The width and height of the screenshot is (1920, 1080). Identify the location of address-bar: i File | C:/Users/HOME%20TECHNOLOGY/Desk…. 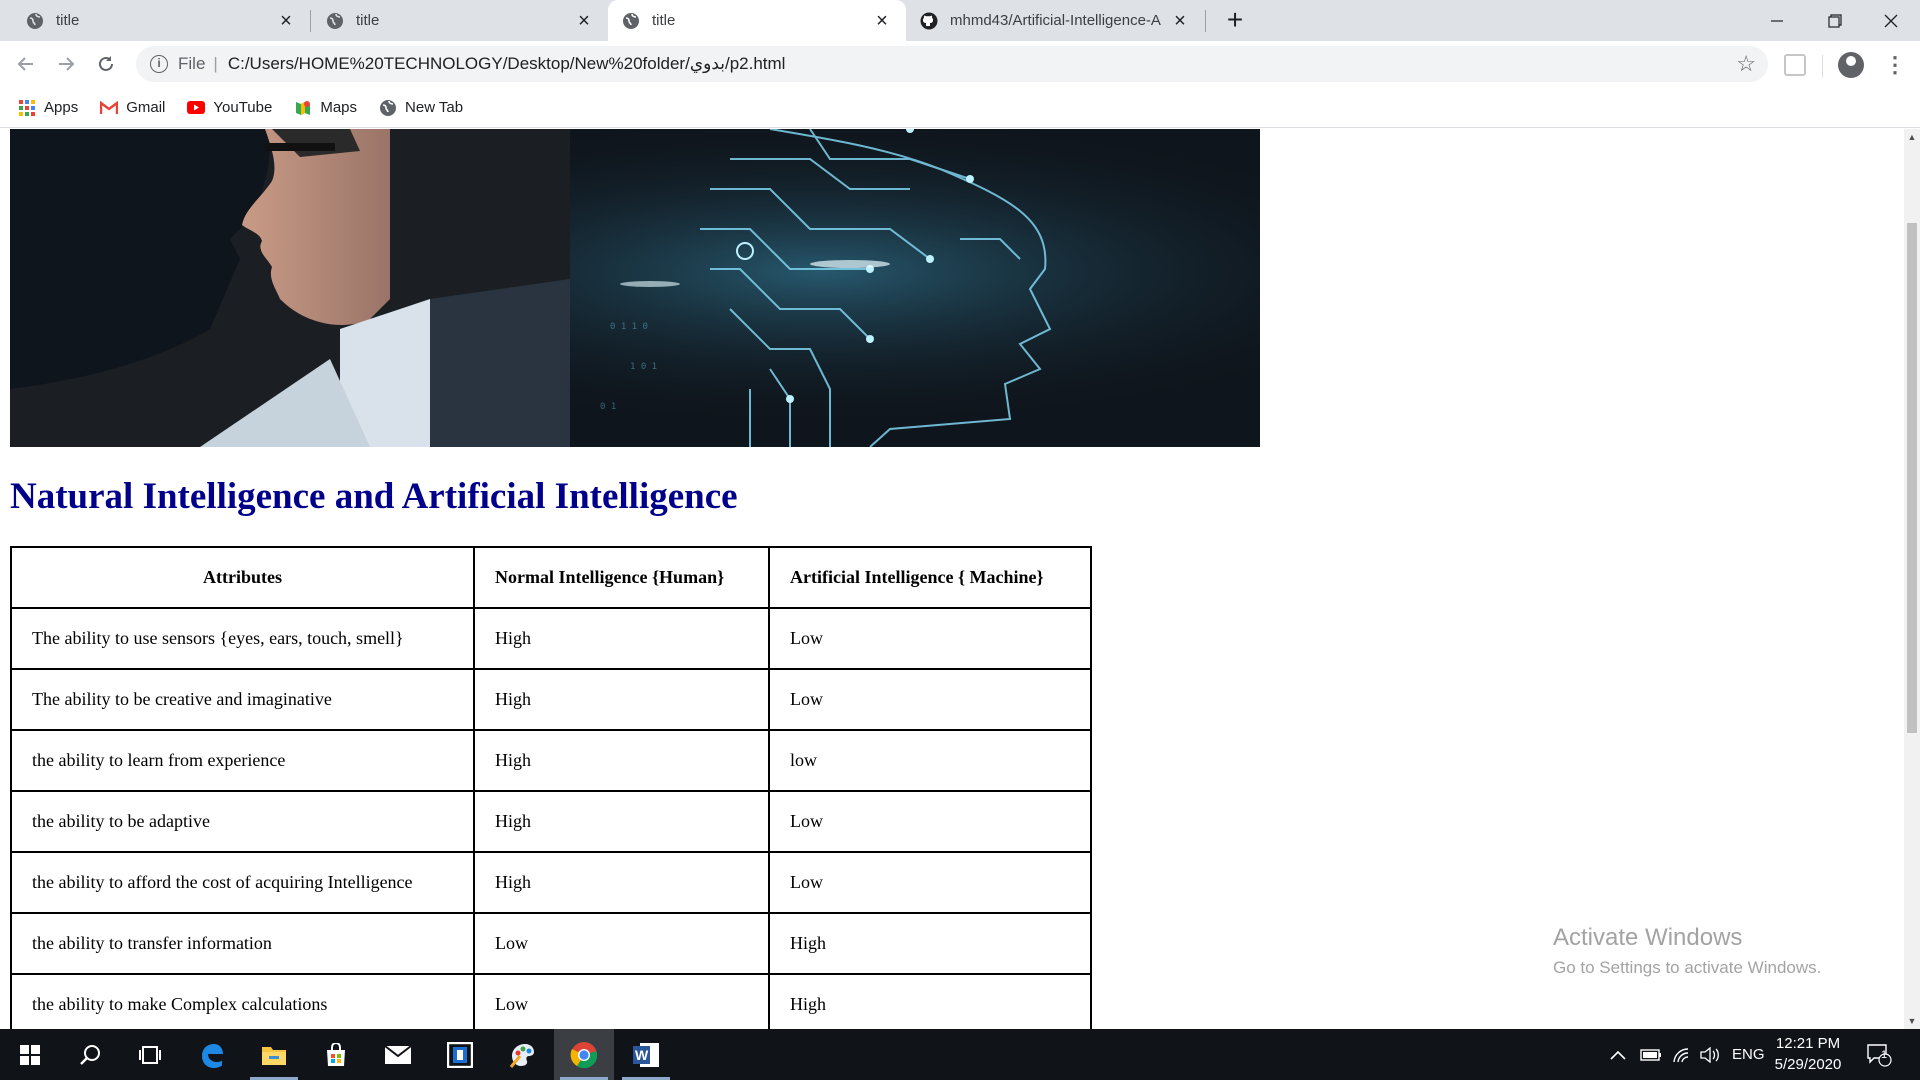
(952, 64).